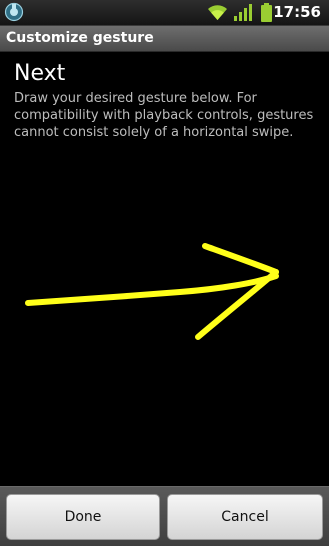  Describe the element at coordinates (297, 12) in the screenshot. I see `status-clock: 17:56` at that location.